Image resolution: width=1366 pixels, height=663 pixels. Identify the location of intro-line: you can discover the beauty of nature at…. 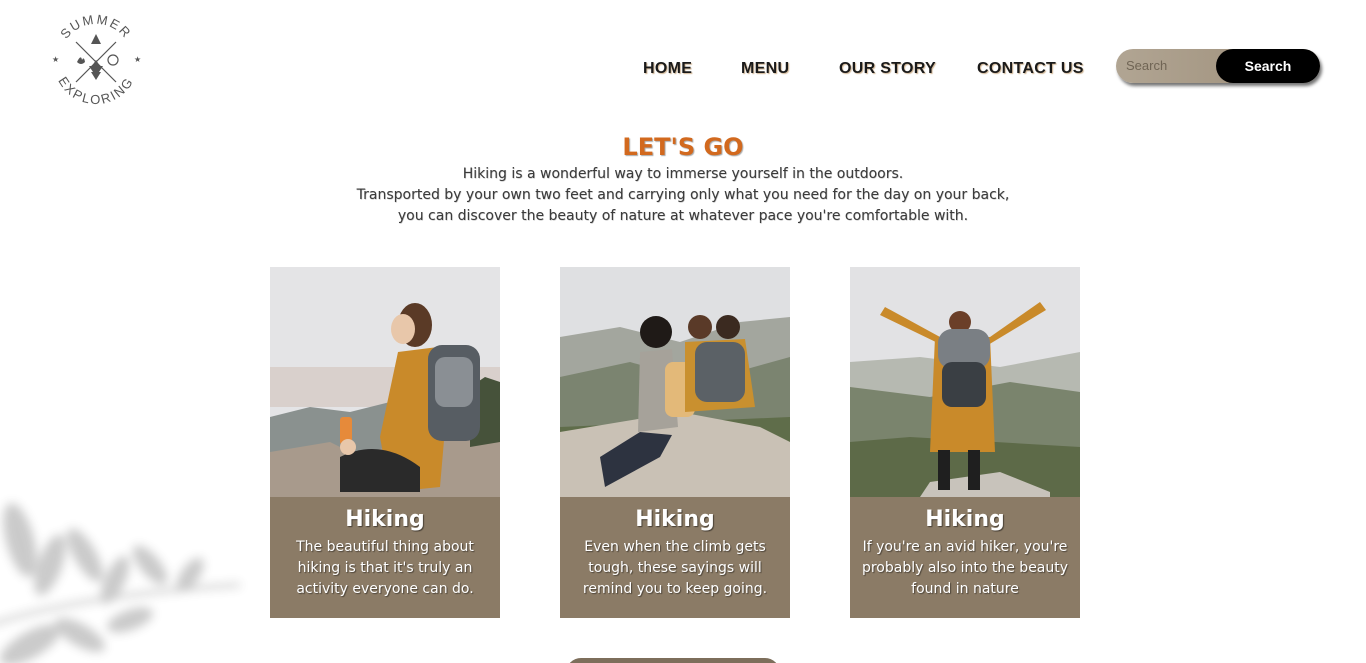
(683, 216).